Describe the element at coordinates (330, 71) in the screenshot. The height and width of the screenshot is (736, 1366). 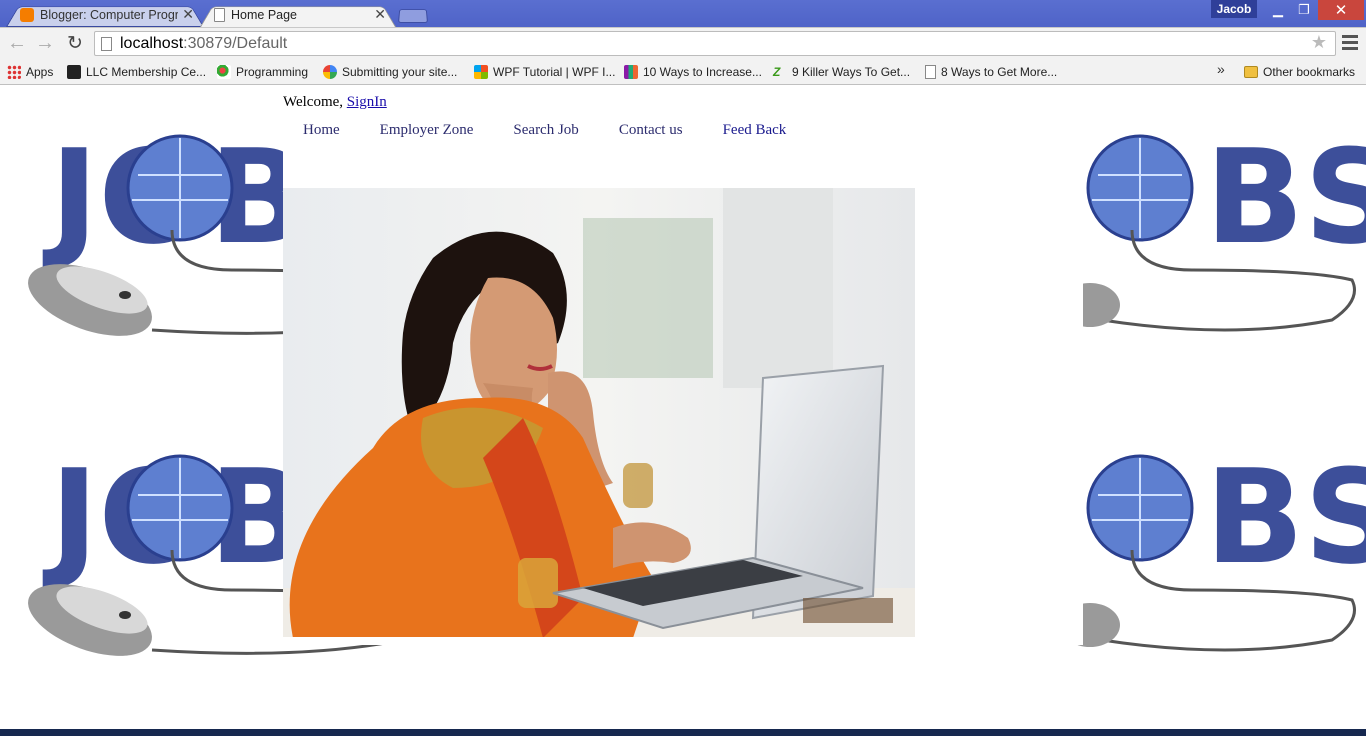
I see `google-icon` at that location.